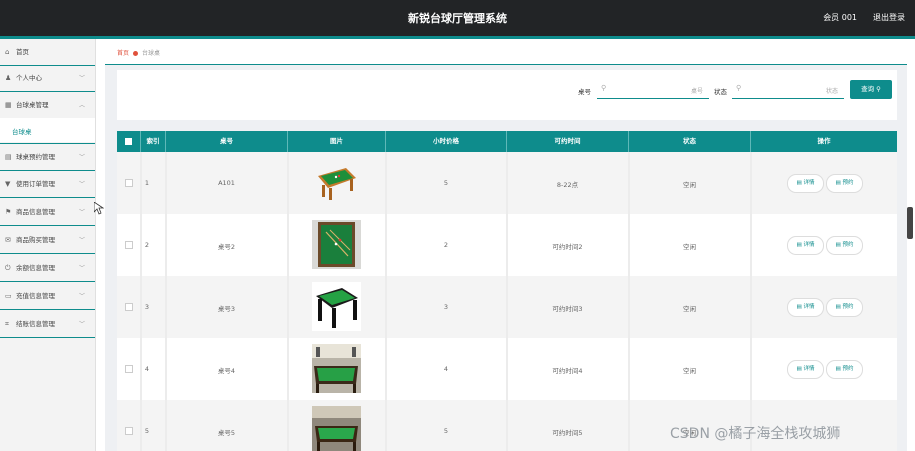 The width and height of the screenshot is (915, 451). Describe the element at coordinates (507, 307) in the screenshot. I see `table-row: 3 桌号3 3 可约时间3 空闲 ▤ 详情 ▤ 预约` at that location.